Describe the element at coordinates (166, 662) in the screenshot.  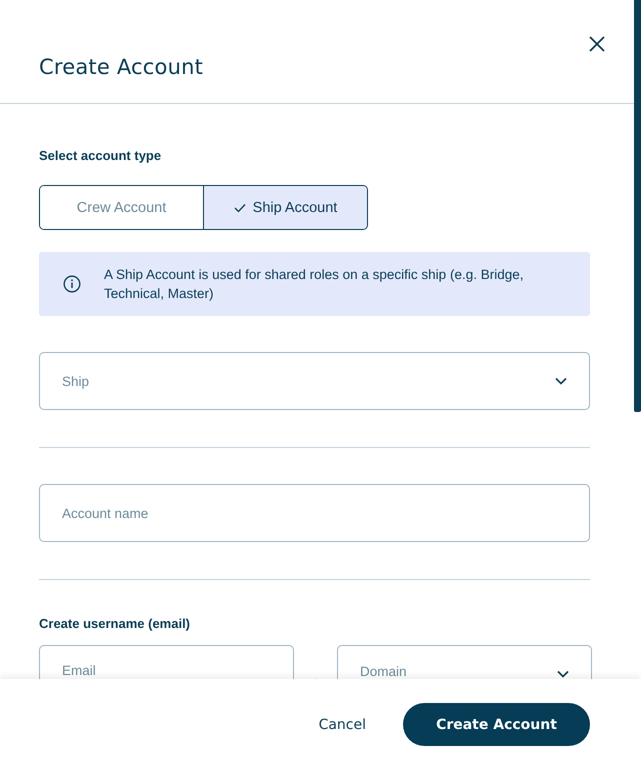
I see `email-field: Email` at that location.